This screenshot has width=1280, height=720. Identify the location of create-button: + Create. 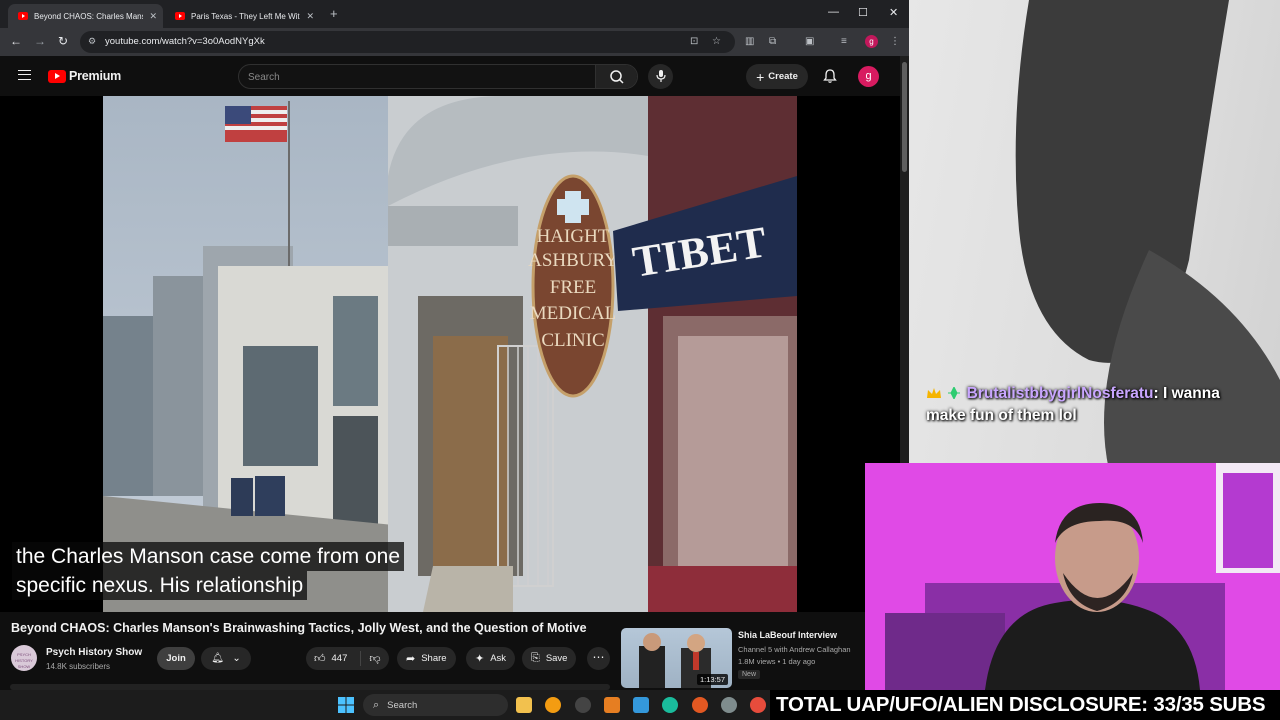
(777, 76).